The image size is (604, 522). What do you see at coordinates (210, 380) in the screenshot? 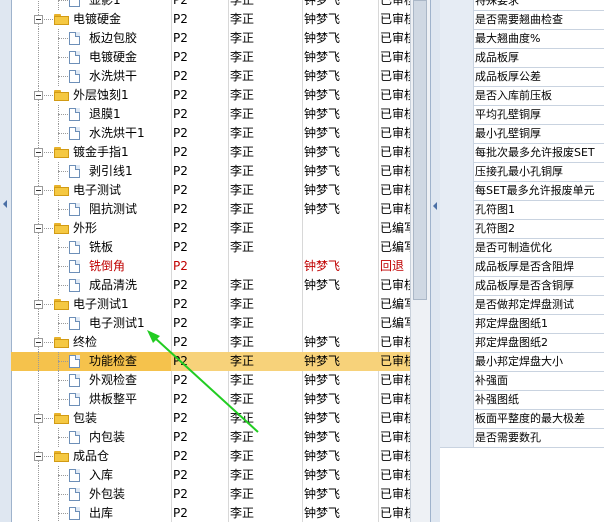
I see `tree-row: 外观检查 P2 李正 钟梦飞 已审核` at bounding box center [210, 380].